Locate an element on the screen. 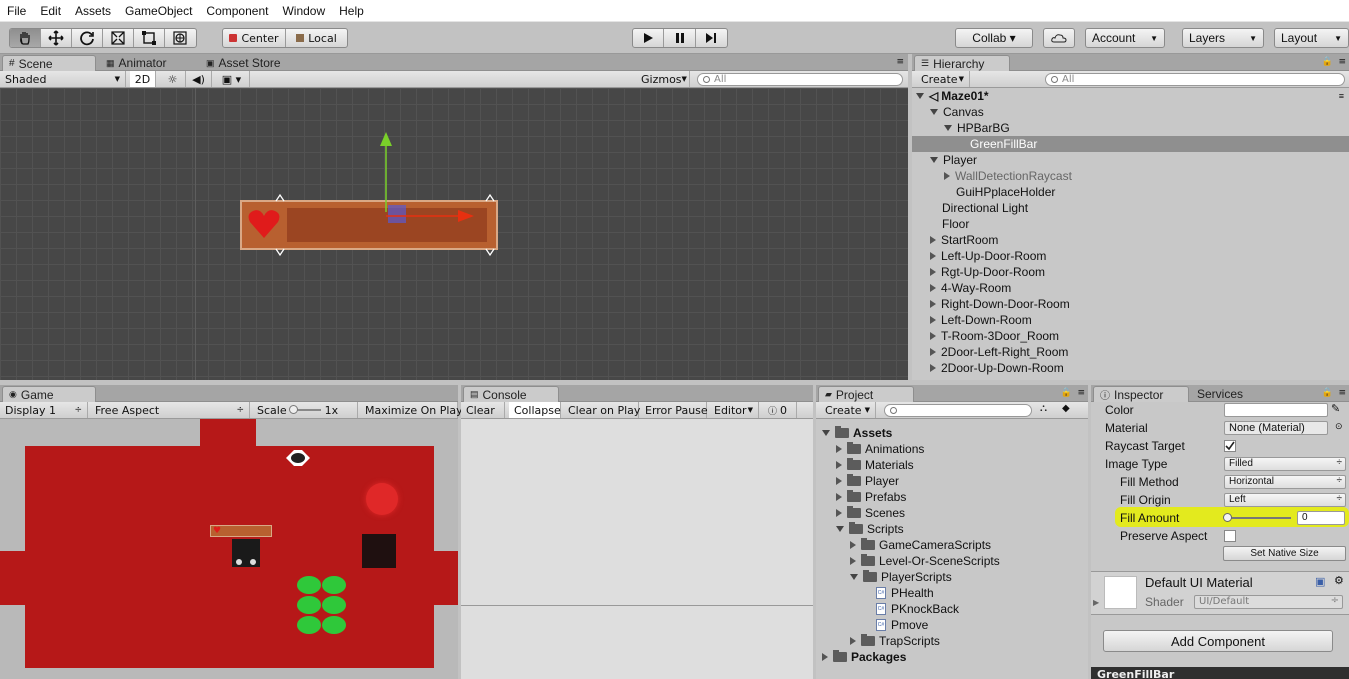  menu-help: Help is located at coordinates (351, 11).